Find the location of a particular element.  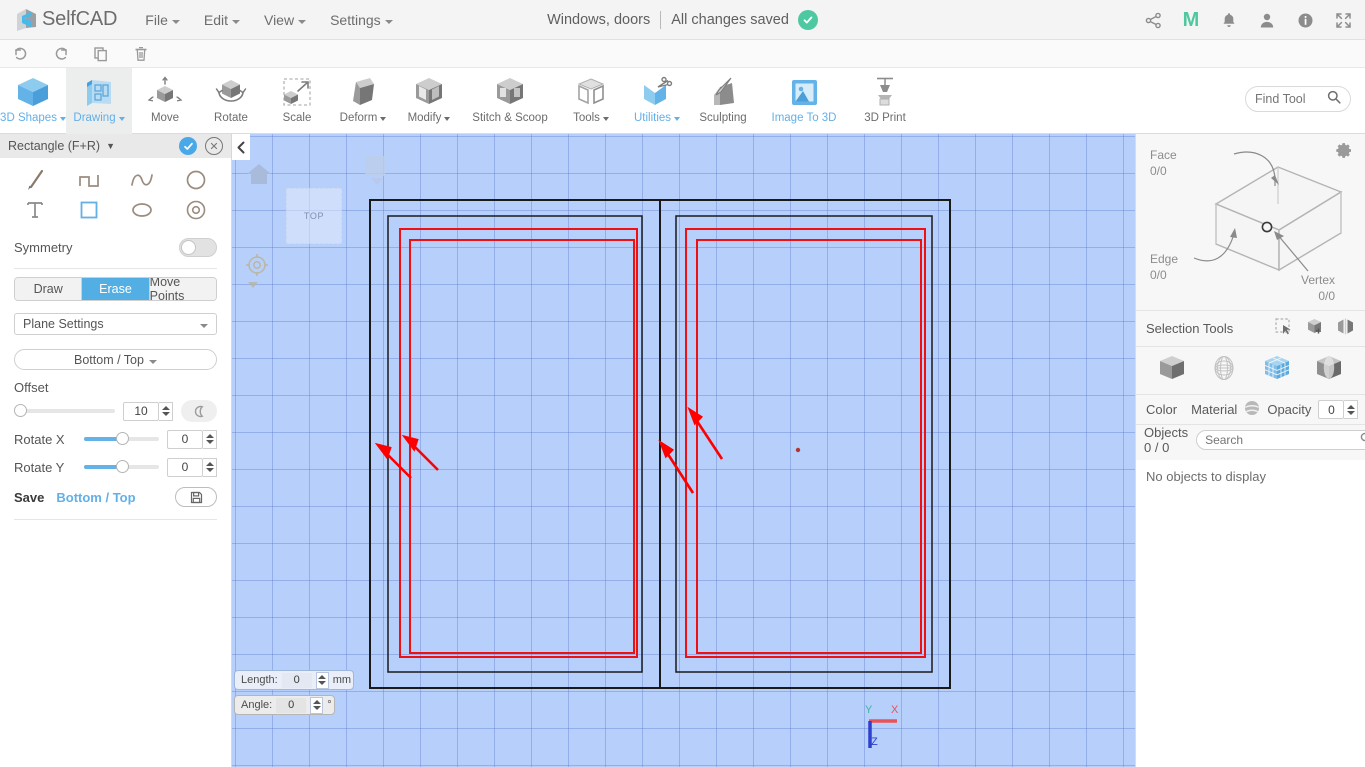

ellipse-icon is located at coordinates (143, 210).